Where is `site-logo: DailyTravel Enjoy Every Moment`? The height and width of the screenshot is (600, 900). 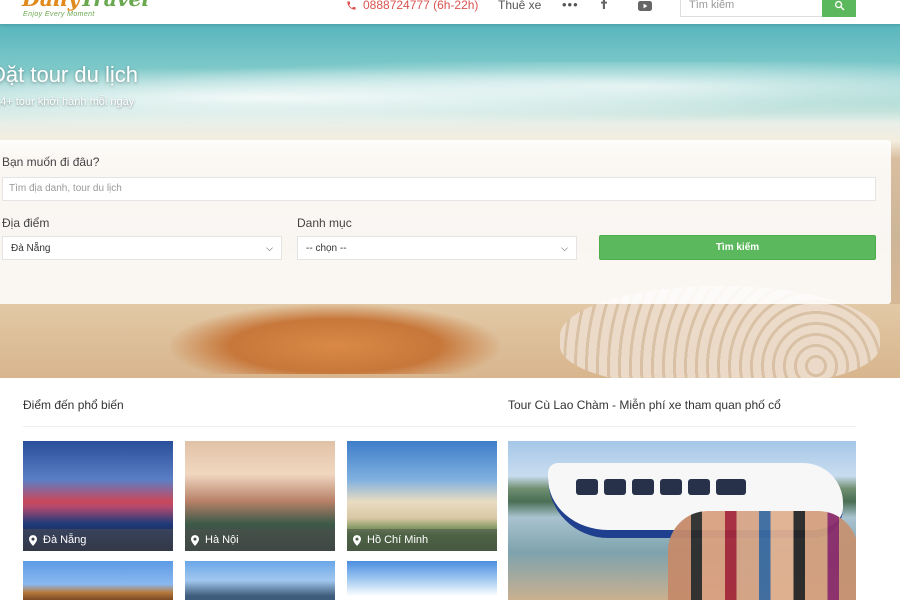
site-logo: DailyTravel Enjoy Every Moment is located at coordinates (85, 9).